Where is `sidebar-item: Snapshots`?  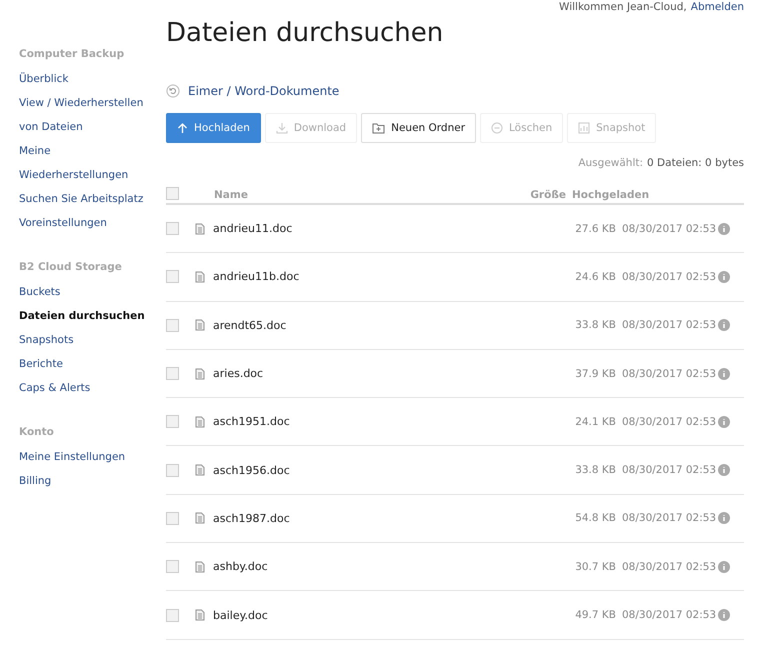 sidebar-item: Snapshots is located at coordinates (46, 344).